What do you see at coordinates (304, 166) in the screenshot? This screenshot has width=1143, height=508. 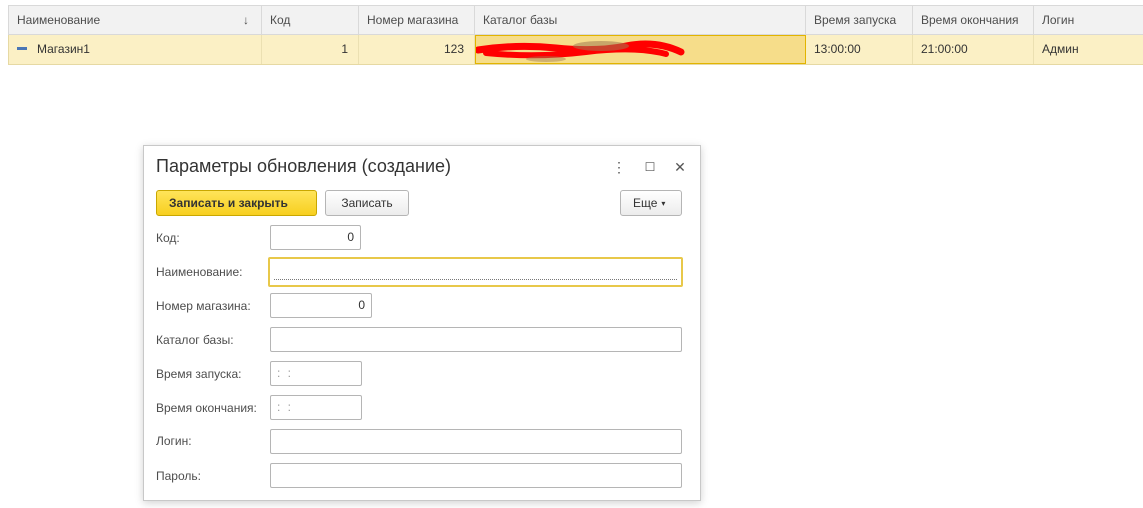 I see `dialog-title: Параметры обновления (создание)` at bounding box center [304, 166].